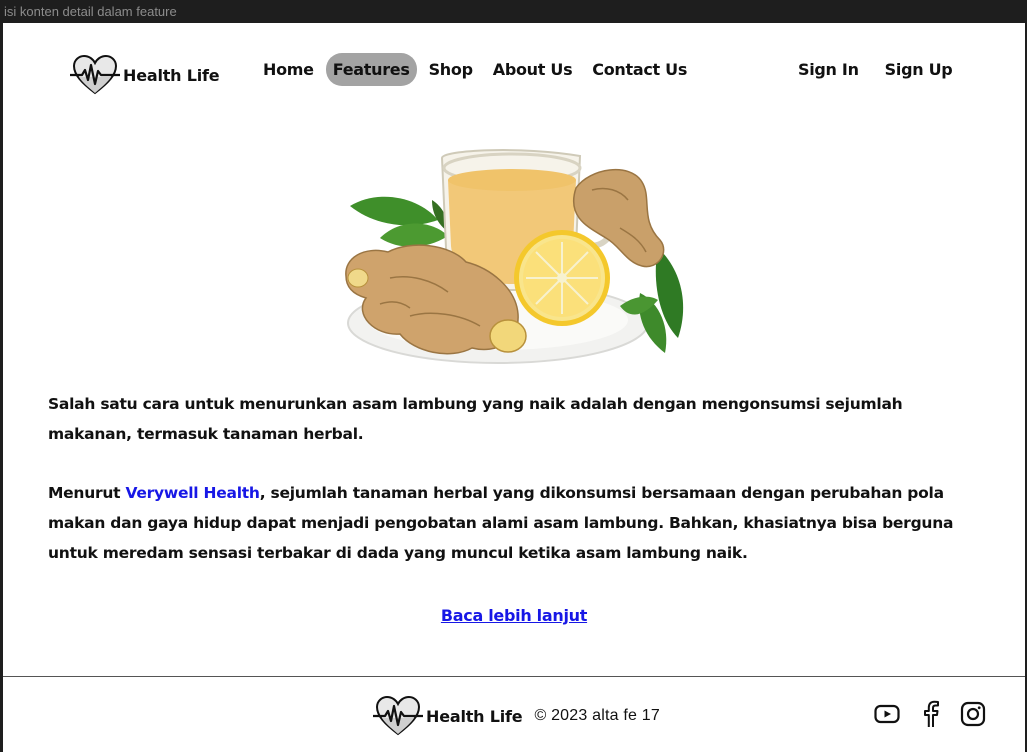  Describe the element at coordinates (533, 69) in the screenshot. I see `nav-about-us: About Us` at that location.